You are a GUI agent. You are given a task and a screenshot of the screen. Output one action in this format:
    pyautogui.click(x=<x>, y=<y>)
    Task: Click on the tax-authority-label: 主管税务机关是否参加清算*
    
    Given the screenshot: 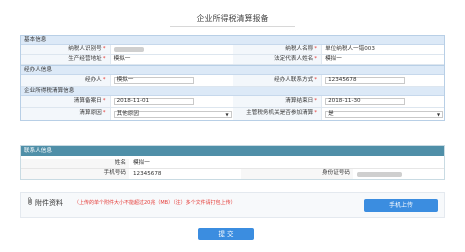 What is the action you would take?
    pyautogui.click(x=277, y=114)
    